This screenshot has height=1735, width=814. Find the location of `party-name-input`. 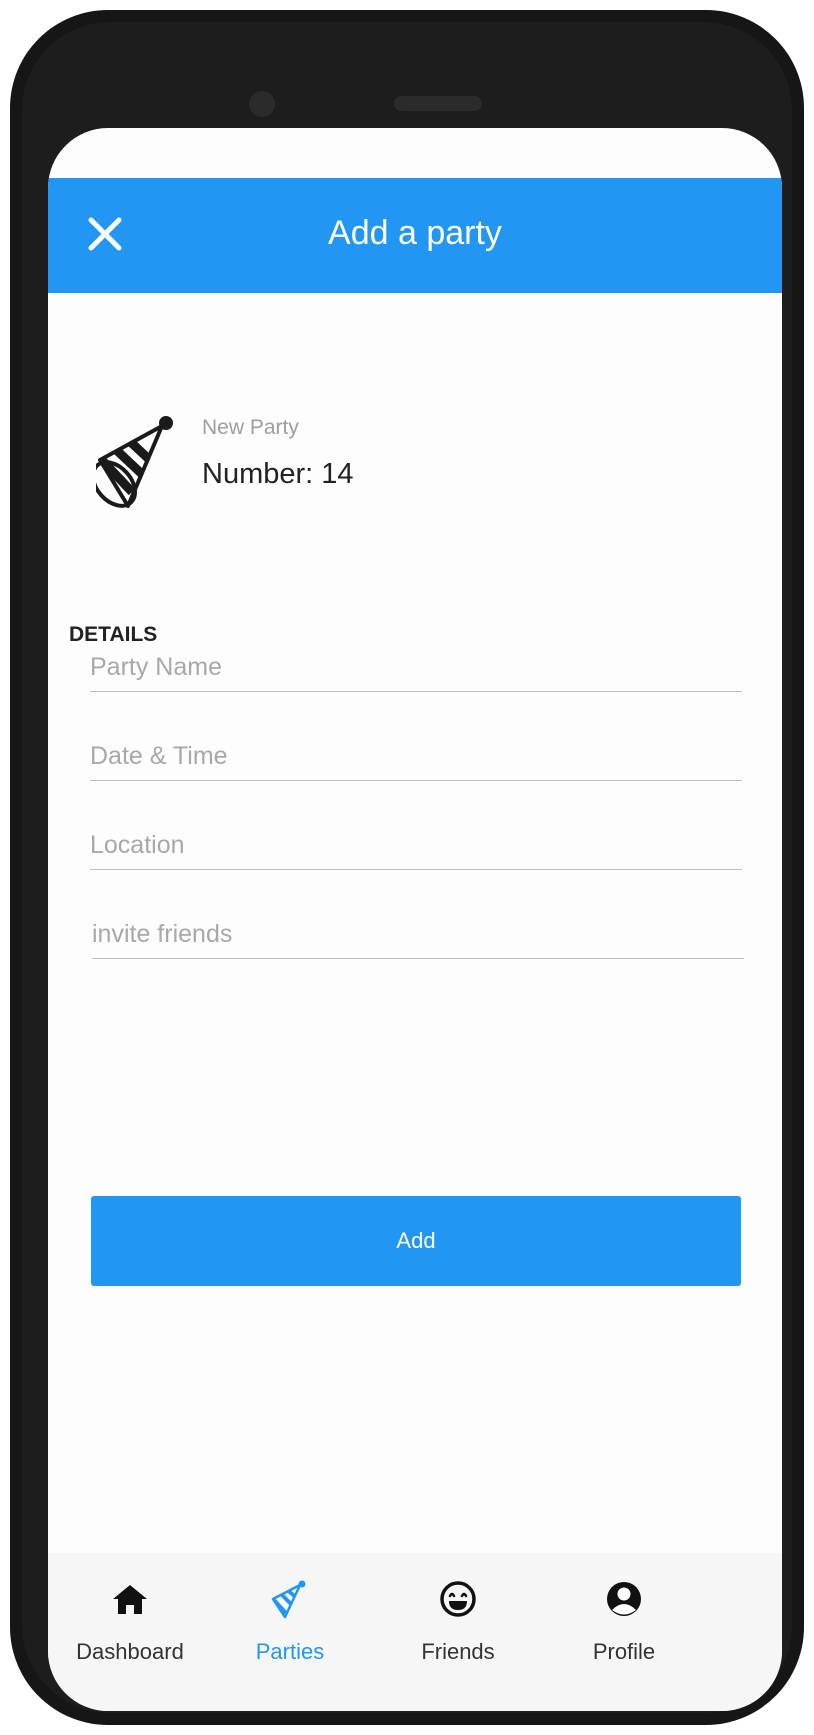

party-name-input is located at coordinates (416, 667).